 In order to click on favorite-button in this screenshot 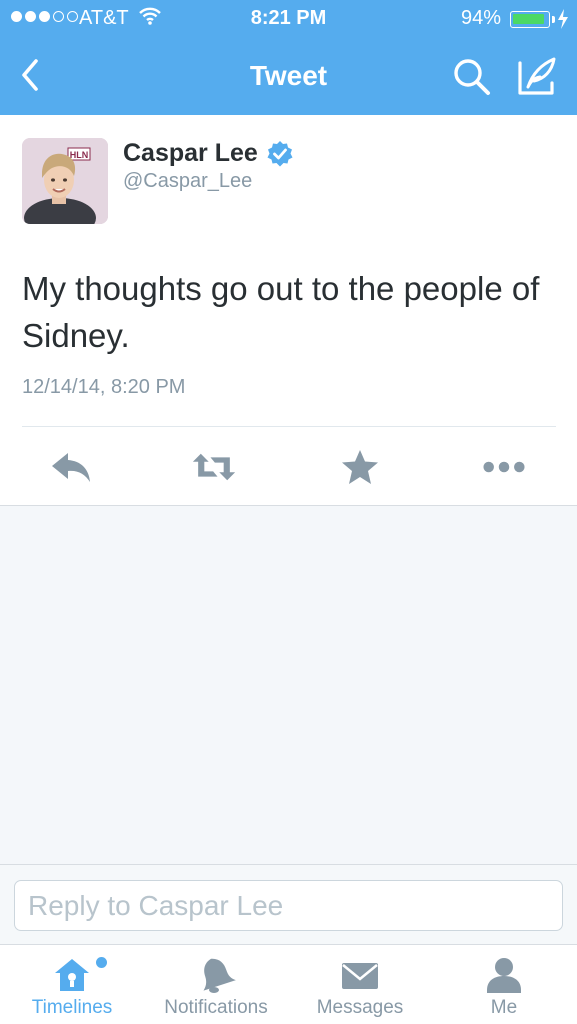, I will do `click(360, 467)`.